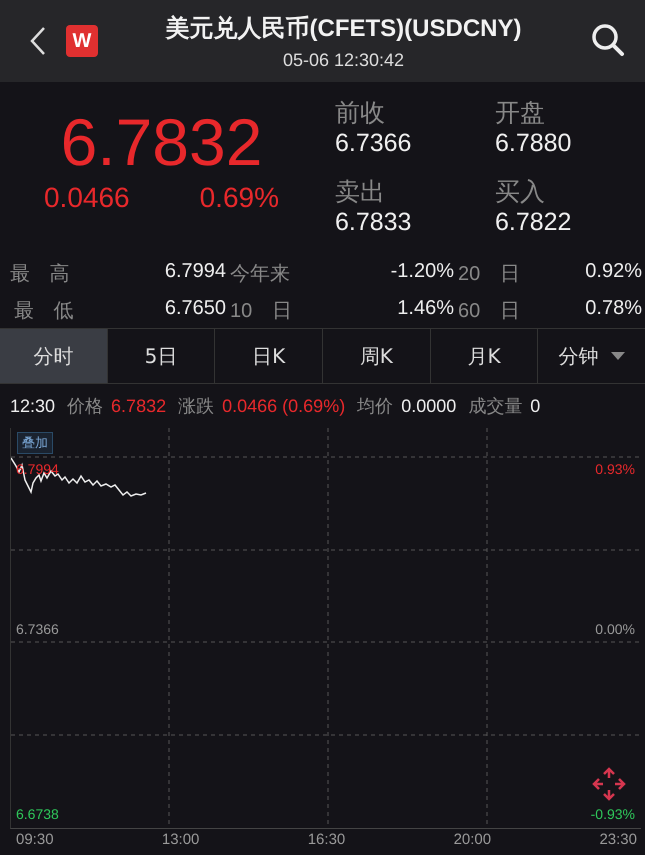  Describe the element at coordinates (162, 356) in the screenshot. I see `chart-tab: 5日` at that location.